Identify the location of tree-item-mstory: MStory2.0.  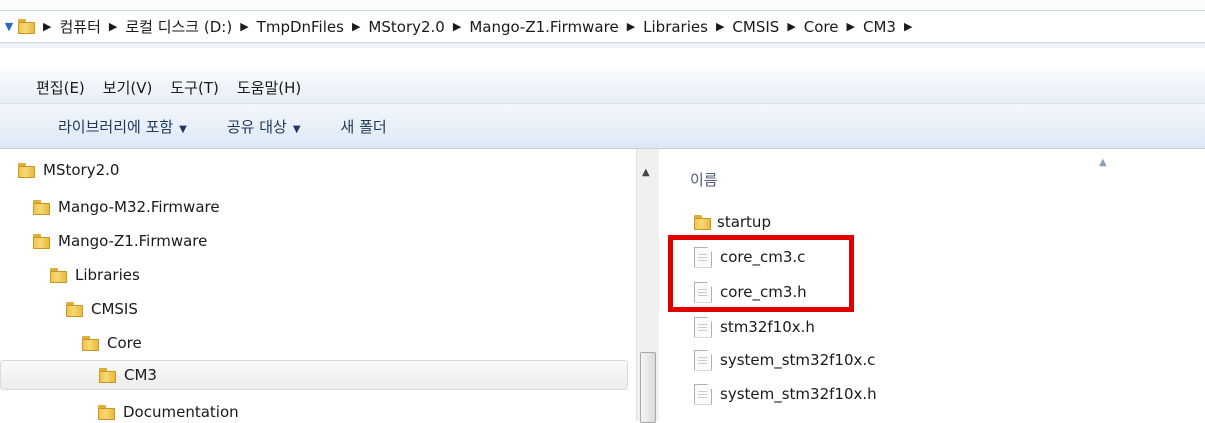
(68, 170).